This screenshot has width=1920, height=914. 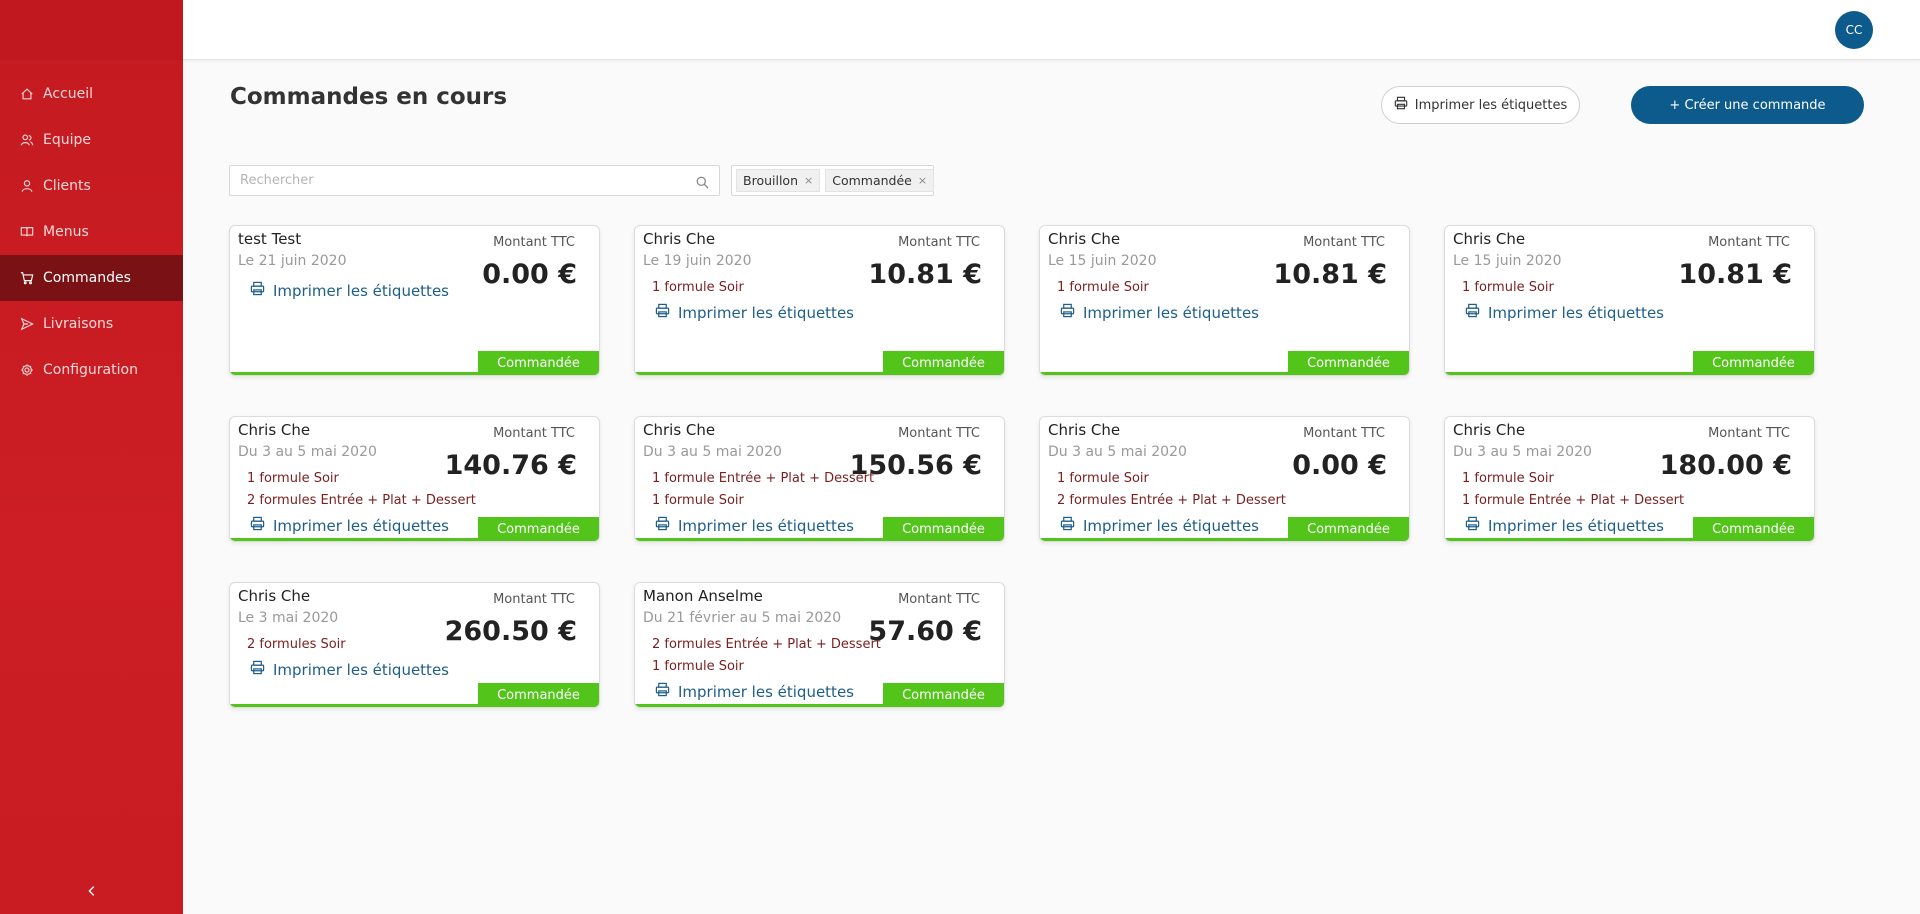 I want to click on order-line: 2 formules Entrée + Plat + Dessert, so click(x=766, y=644).